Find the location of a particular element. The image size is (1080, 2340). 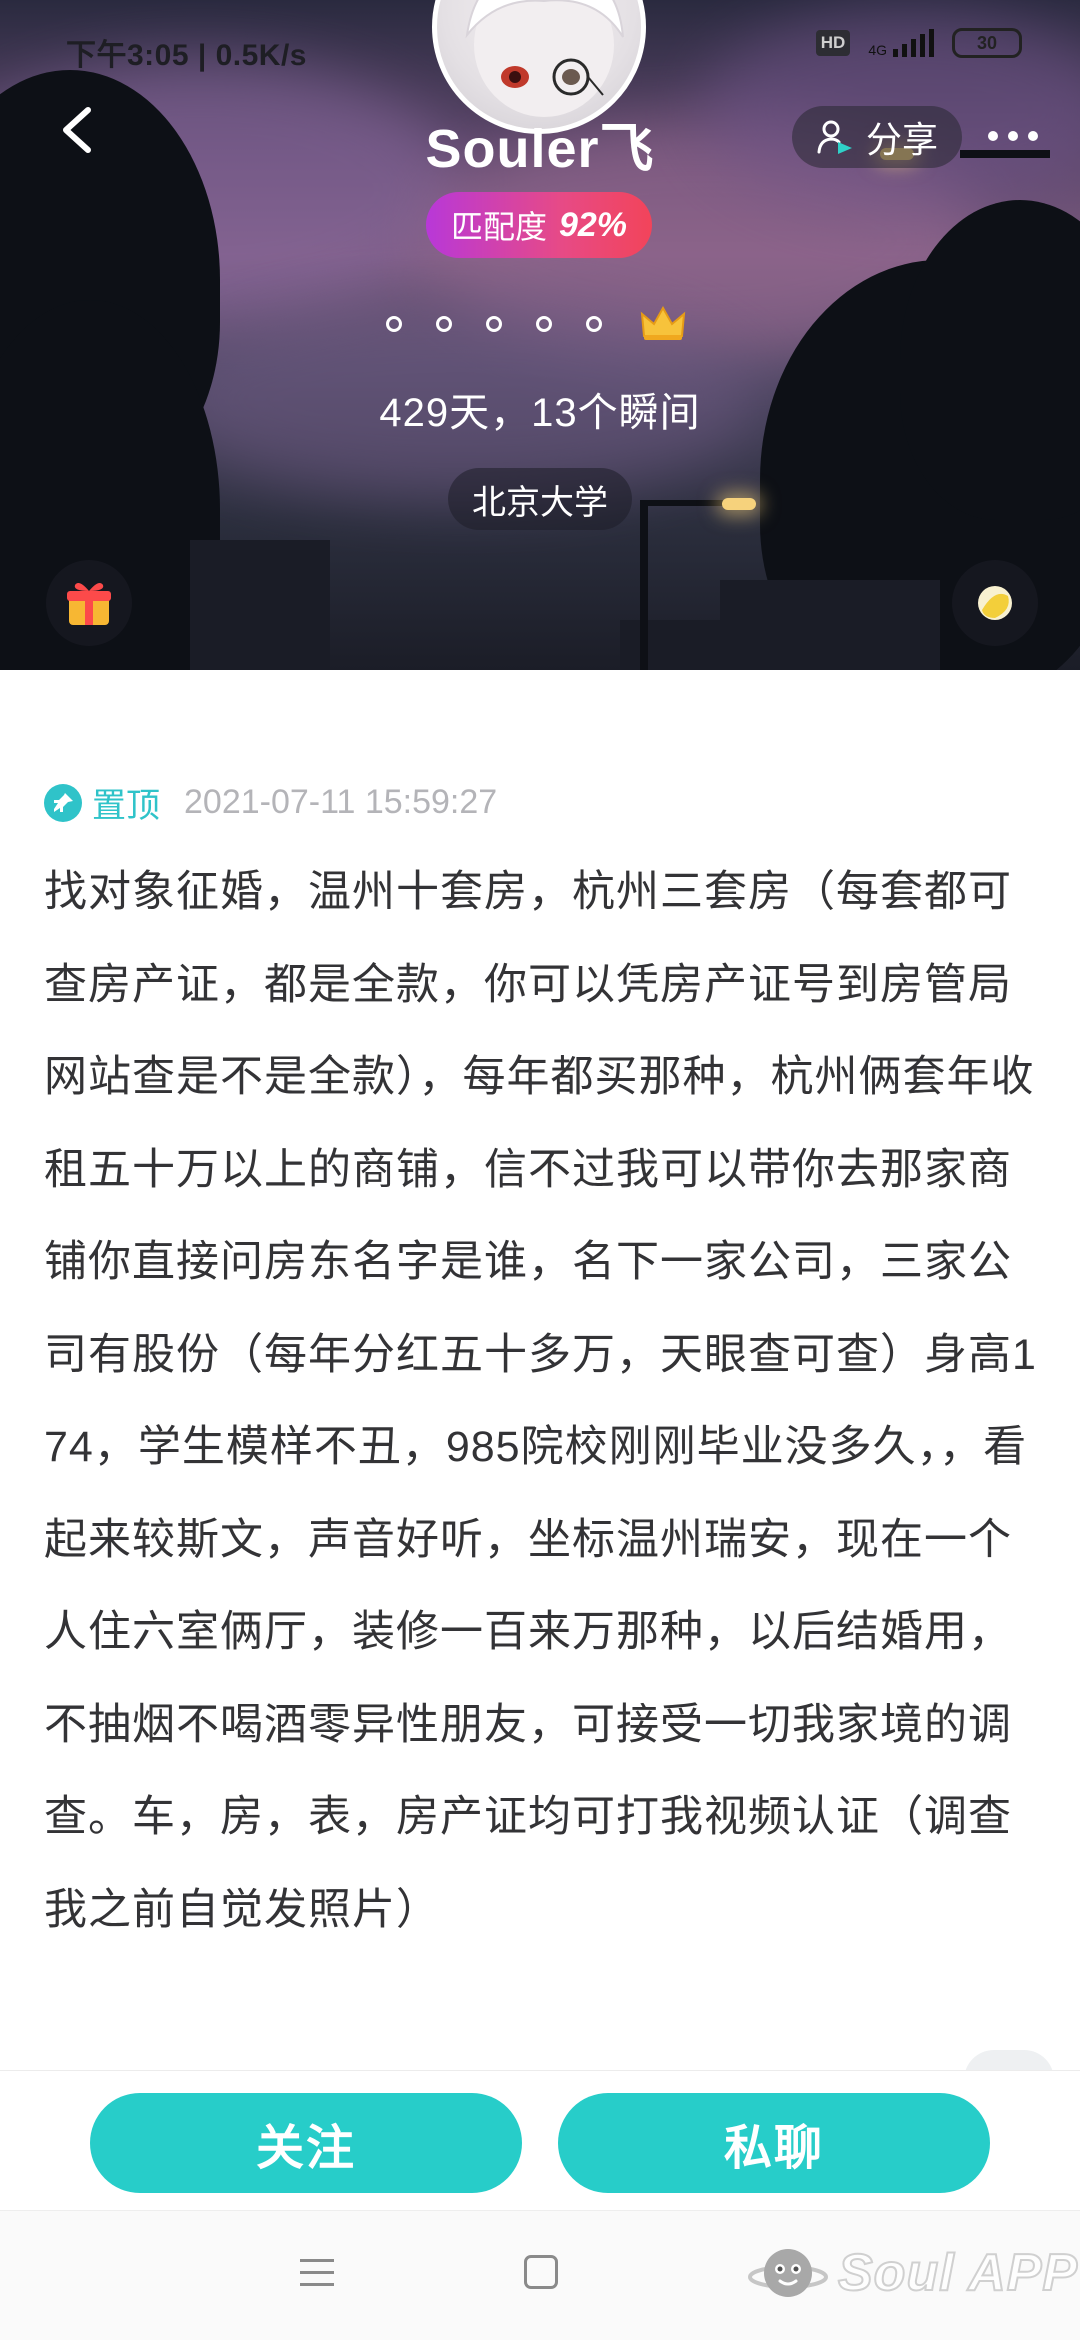

network-type: 4G is located at coordinates (877, 50).